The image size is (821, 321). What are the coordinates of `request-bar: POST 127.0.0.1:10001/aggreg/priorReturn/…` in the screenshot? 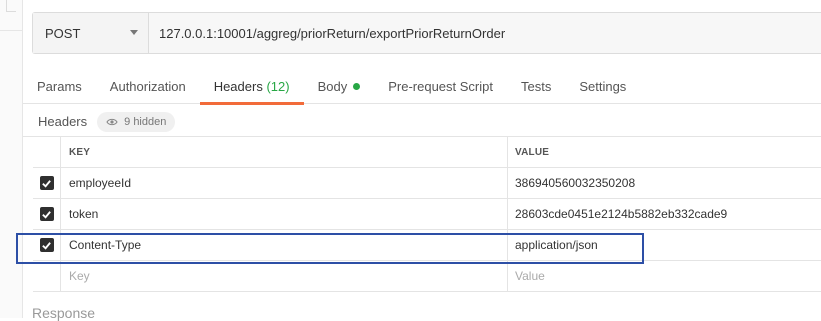 It's located at (426, 33).